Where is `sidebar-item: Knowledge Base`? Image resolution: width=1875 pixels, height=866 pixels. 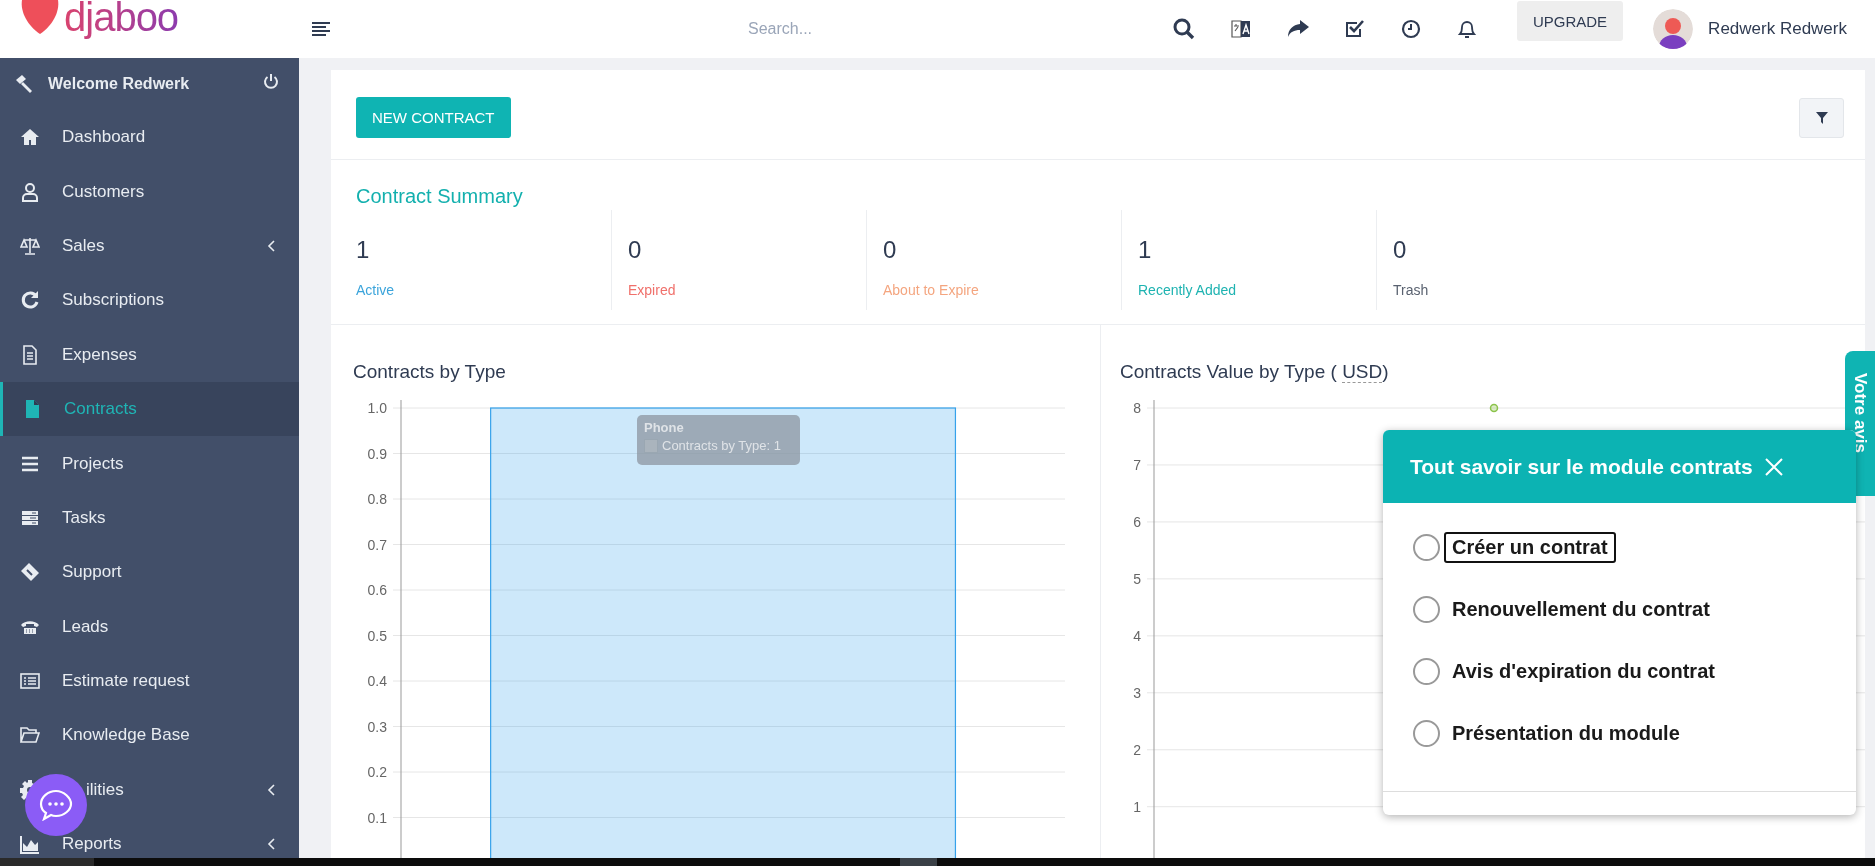 sidebar-item: Knowledge Base is located at coordinates (149, 735).